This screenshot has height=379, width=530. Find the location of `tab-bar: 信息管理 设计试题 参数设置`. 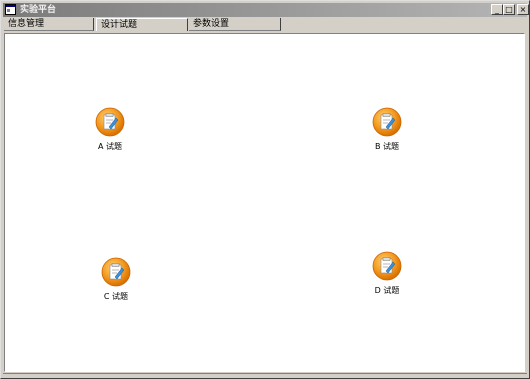

tab-bar: 信息管理 设计试题 参数设置 is located at coordinates (265, 25).